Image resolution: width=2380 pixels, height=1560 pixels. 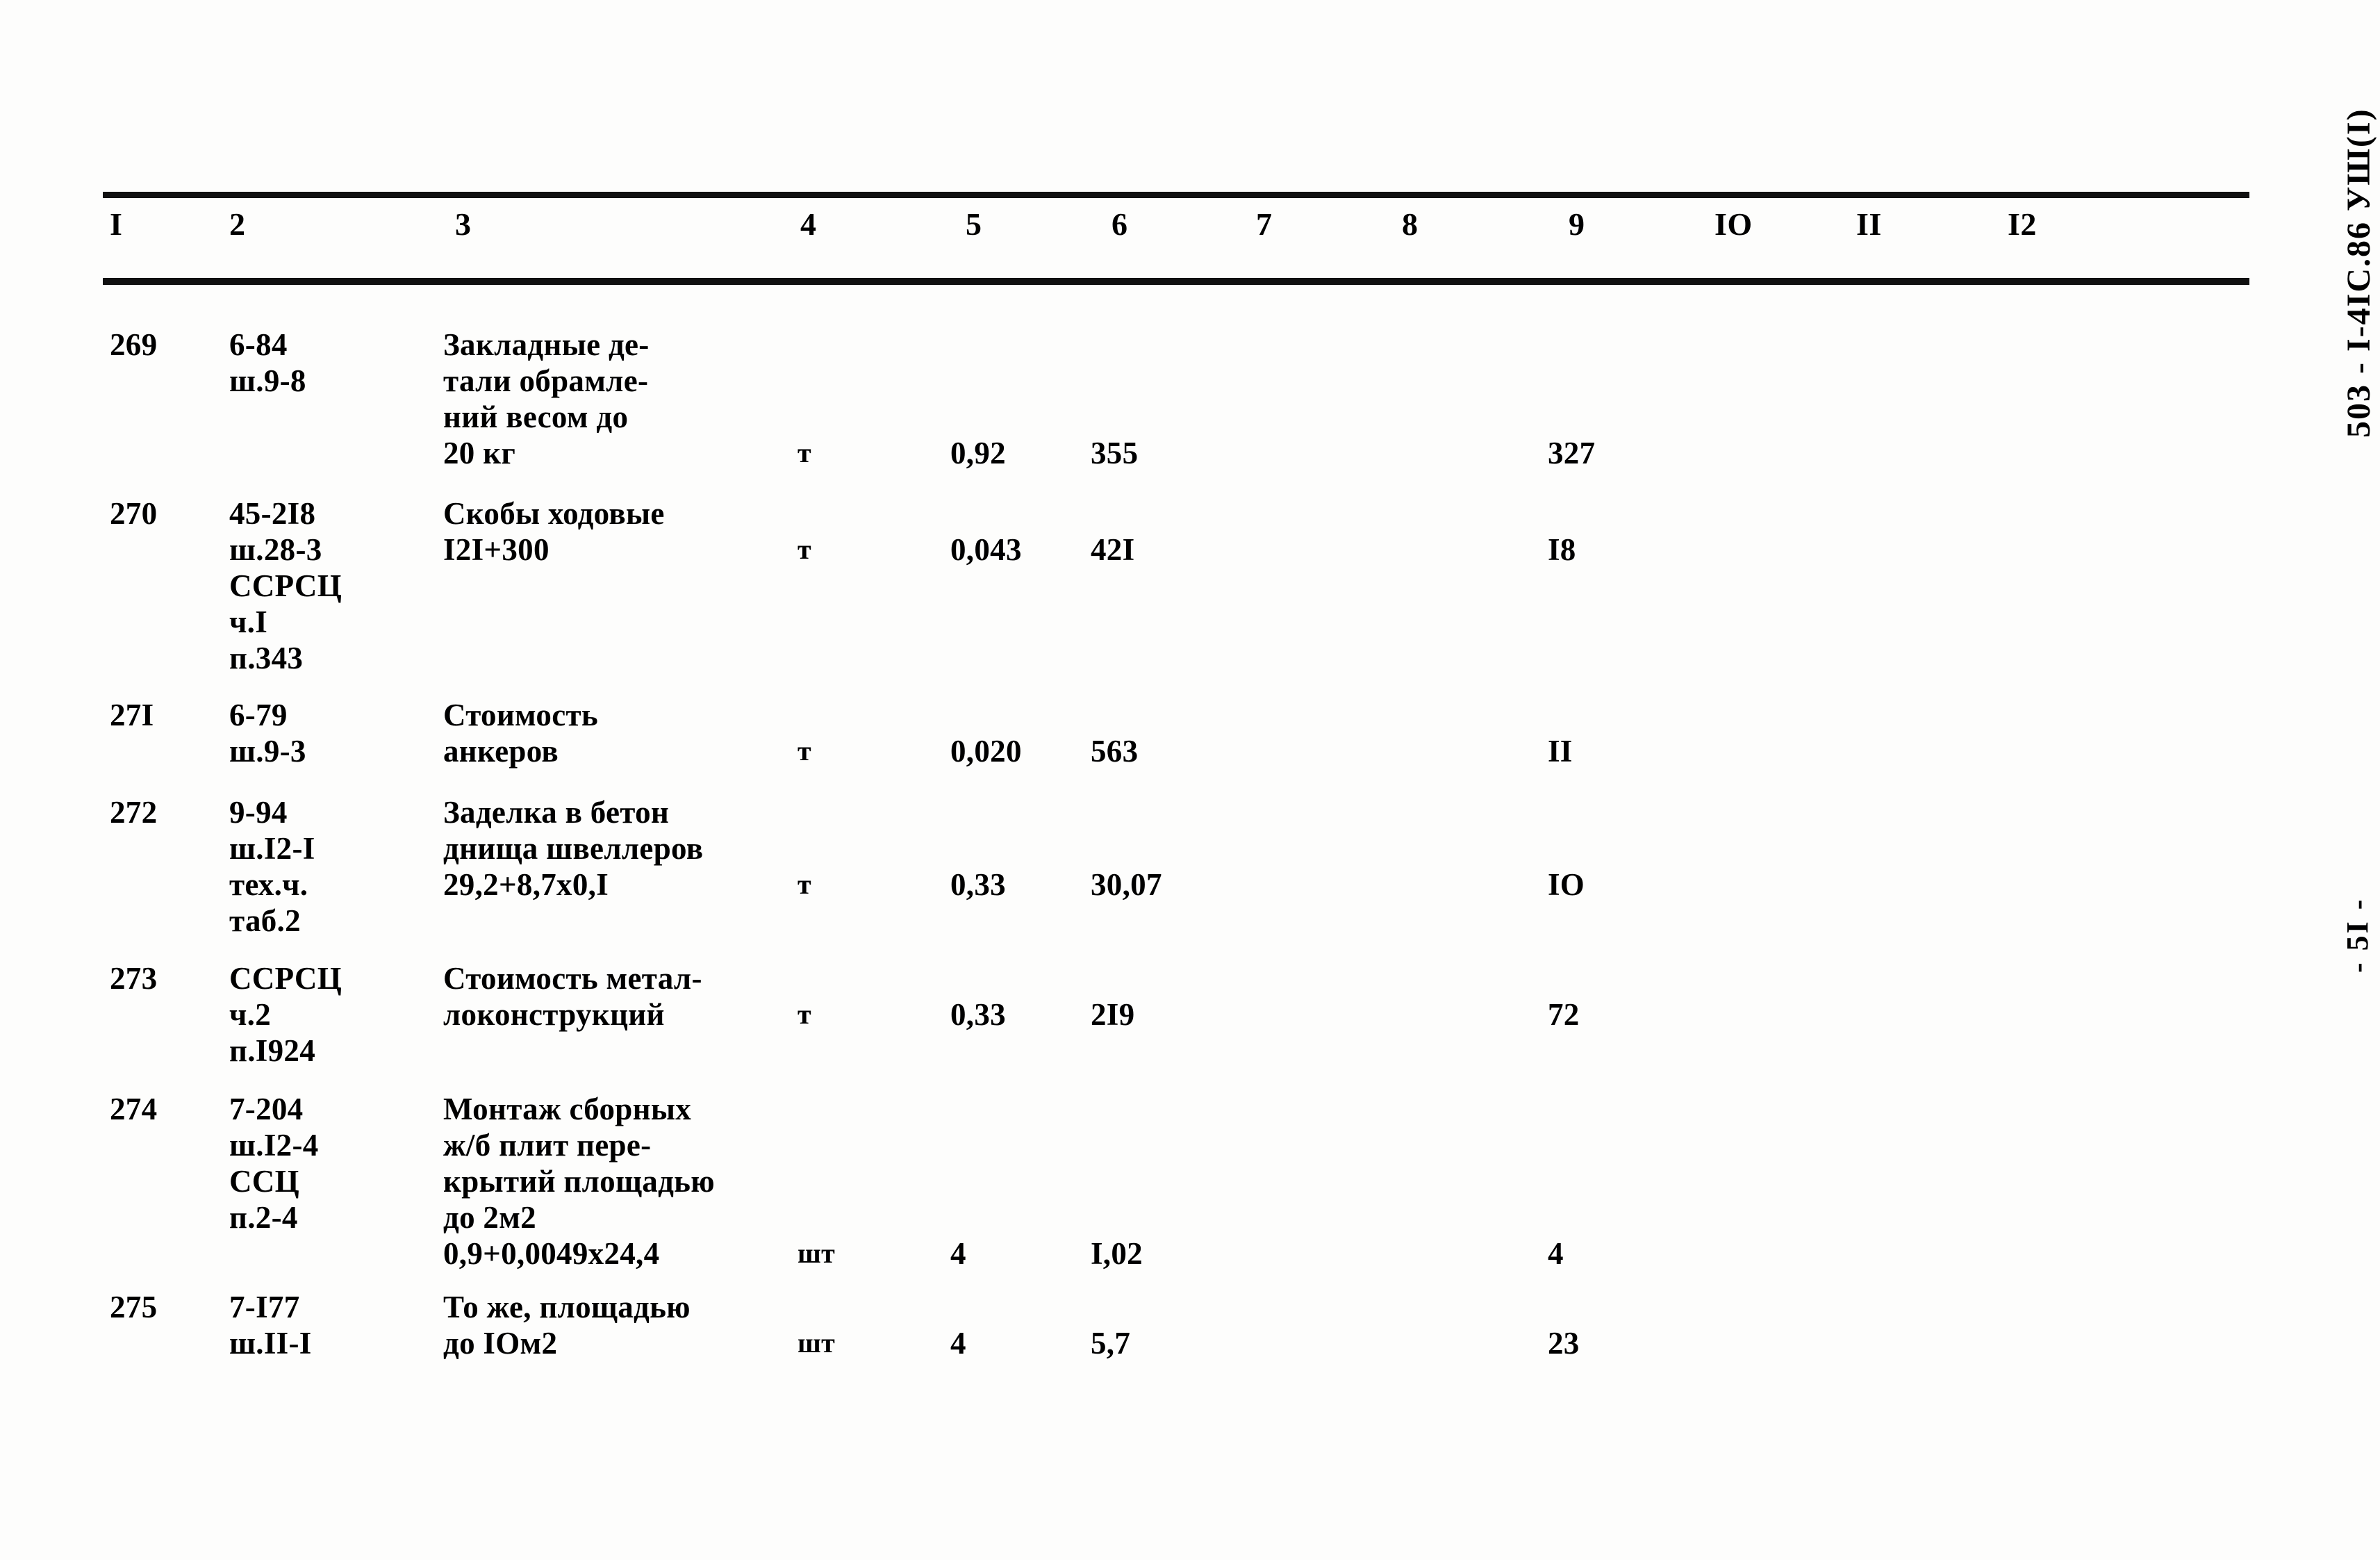 I want to click on column-header-10: IO, so click(x=1733, y=224).